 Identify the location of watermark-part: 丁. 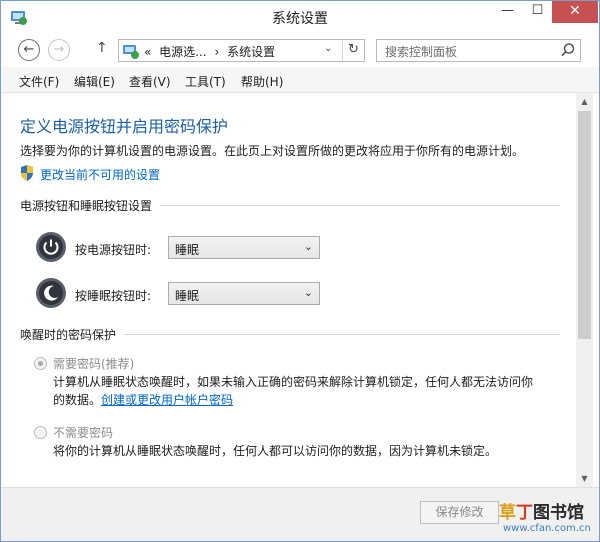
(524, 513).